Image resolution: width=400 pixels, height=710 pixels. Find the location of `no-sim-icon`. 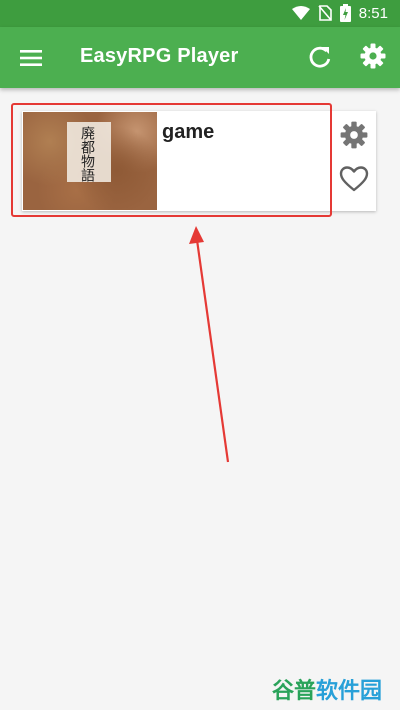

no-sim-icon is located at coordinates (325, 13).